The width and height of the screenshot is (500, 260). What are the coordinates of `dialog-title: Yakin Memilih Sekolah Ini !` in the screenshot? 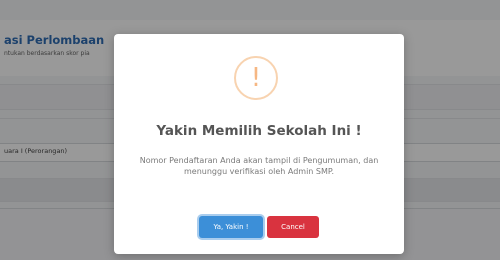 It's located at (259, 131).